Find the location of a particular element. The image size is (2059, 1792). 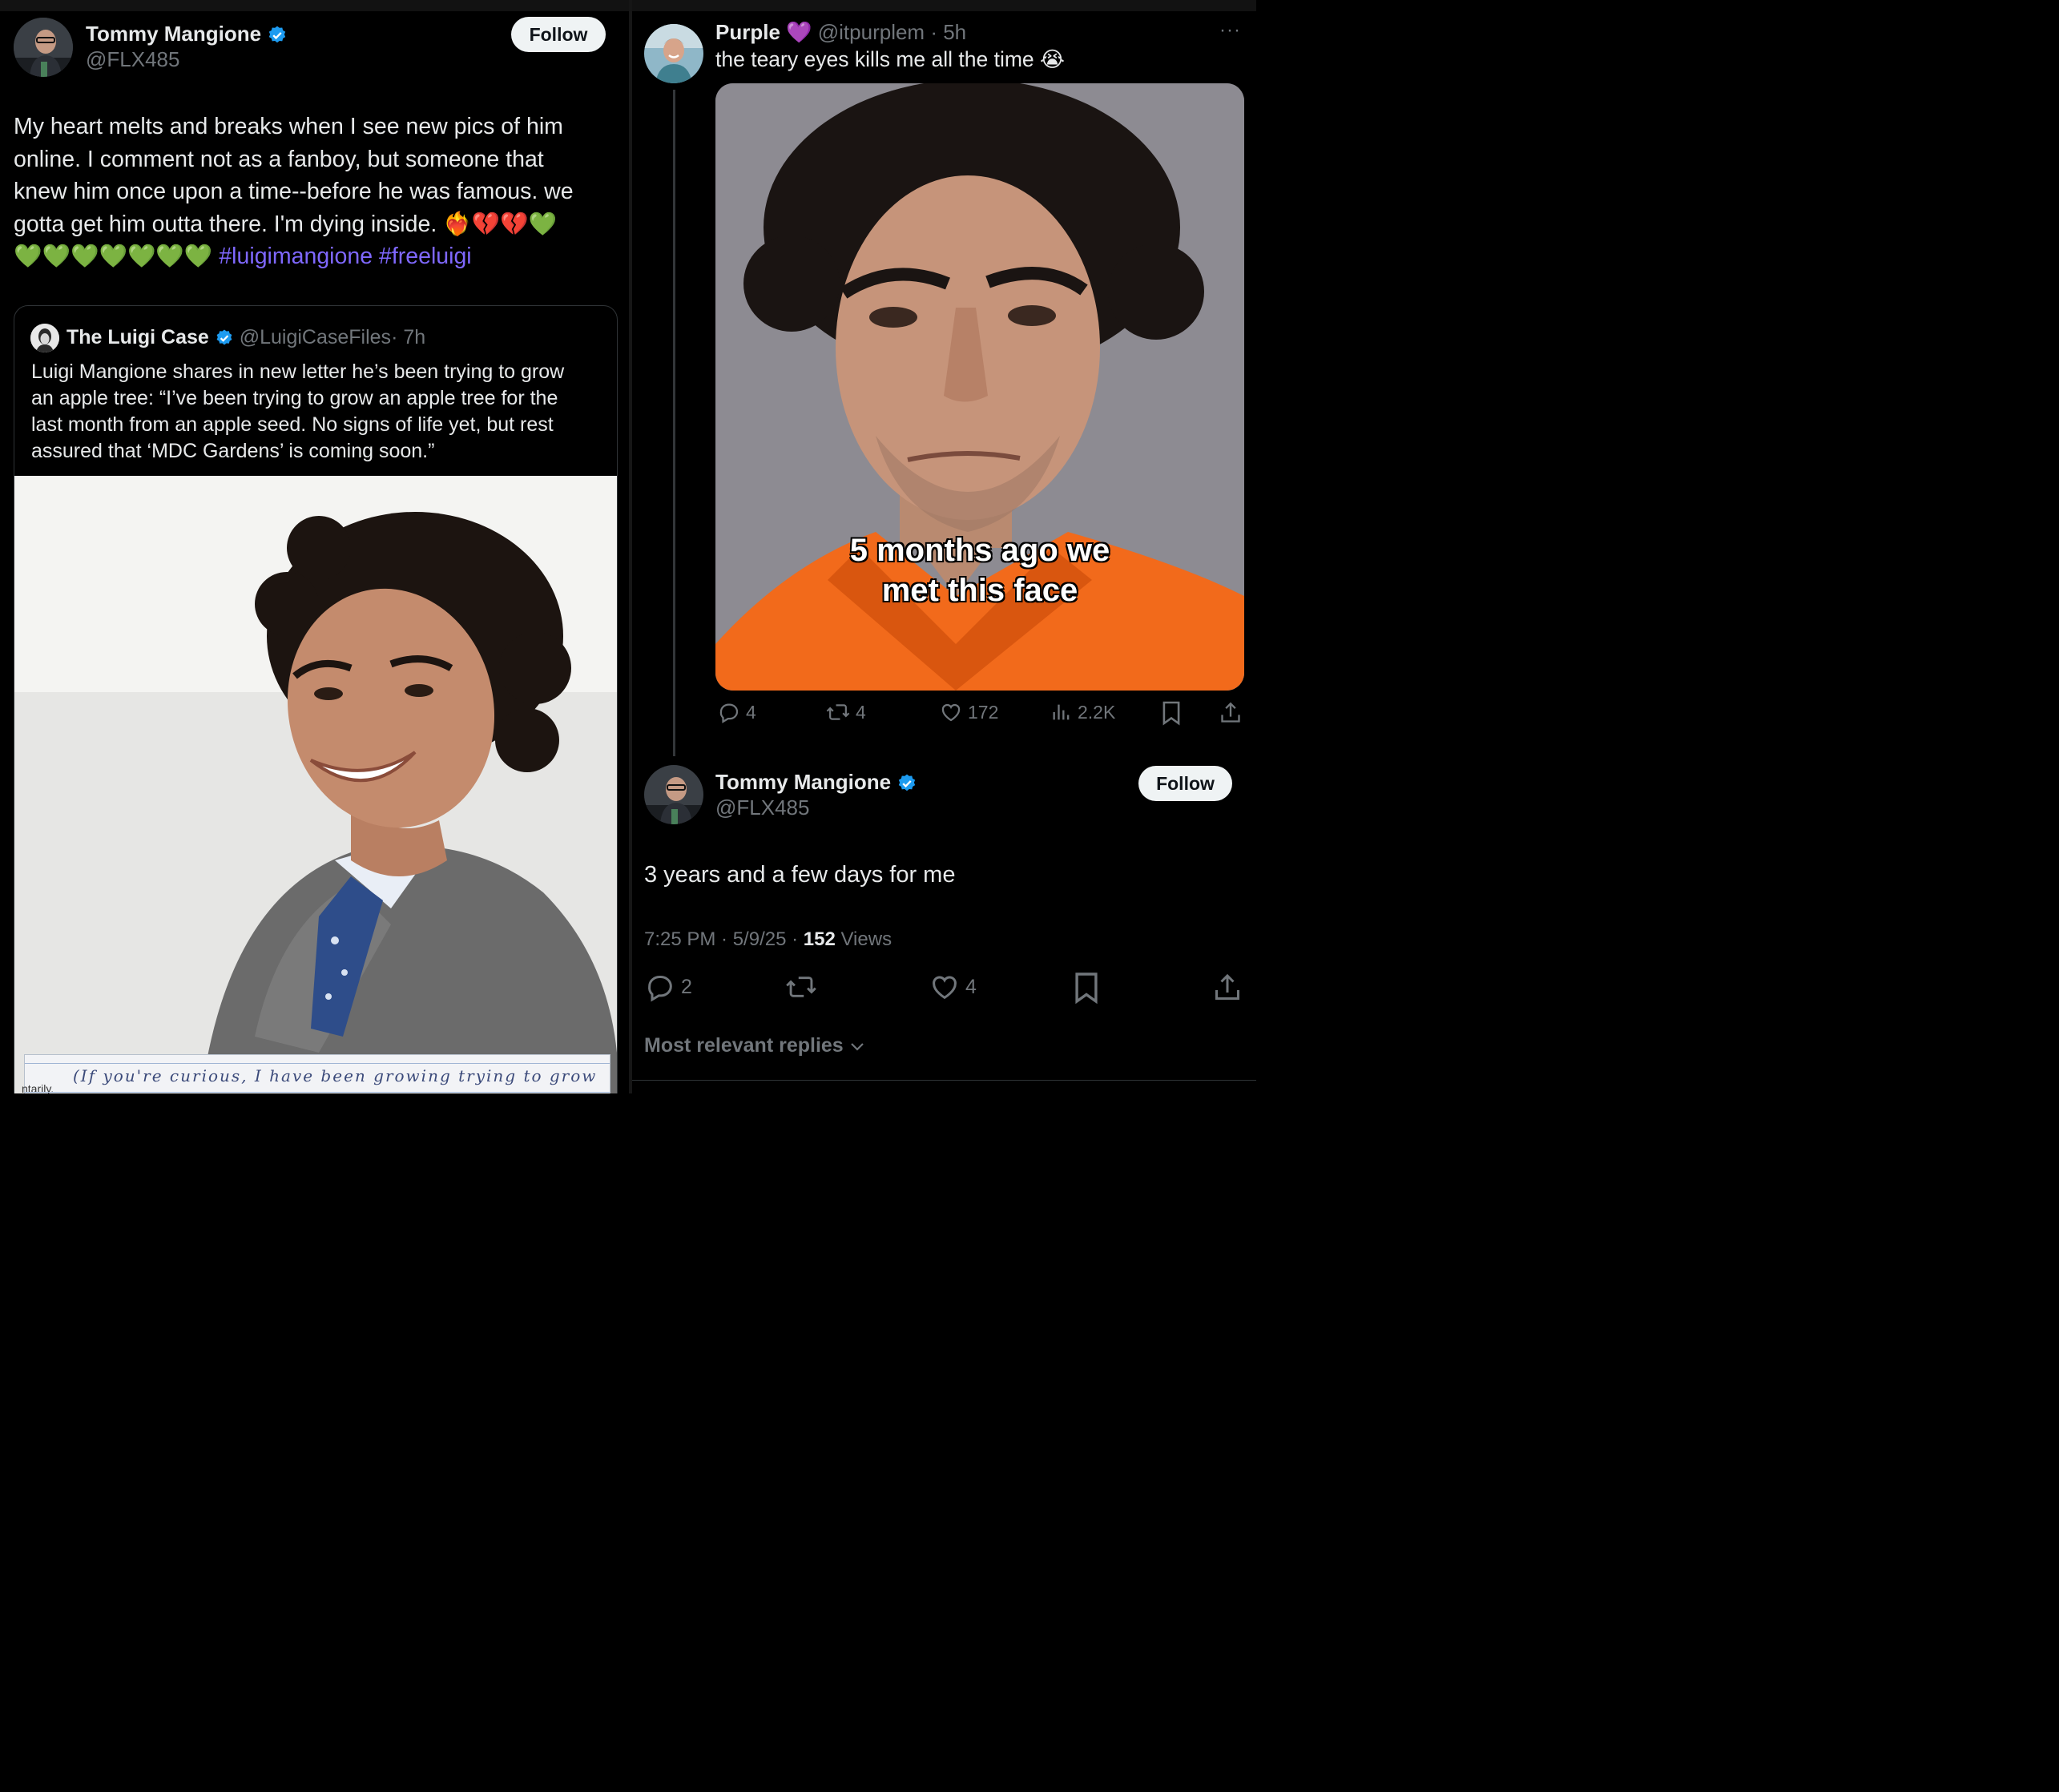

hashtag-luigimangione: #luigimangione is located at coordinates (296, 256).